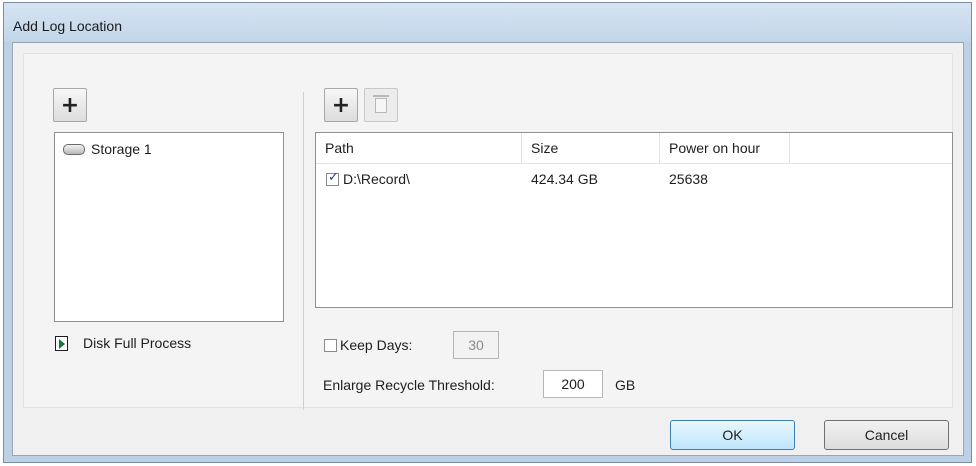  What do you see at coordinates (886, 435) in the screenshot?
I see `cancel-button: Cancel` at bounding box center [886, 435].